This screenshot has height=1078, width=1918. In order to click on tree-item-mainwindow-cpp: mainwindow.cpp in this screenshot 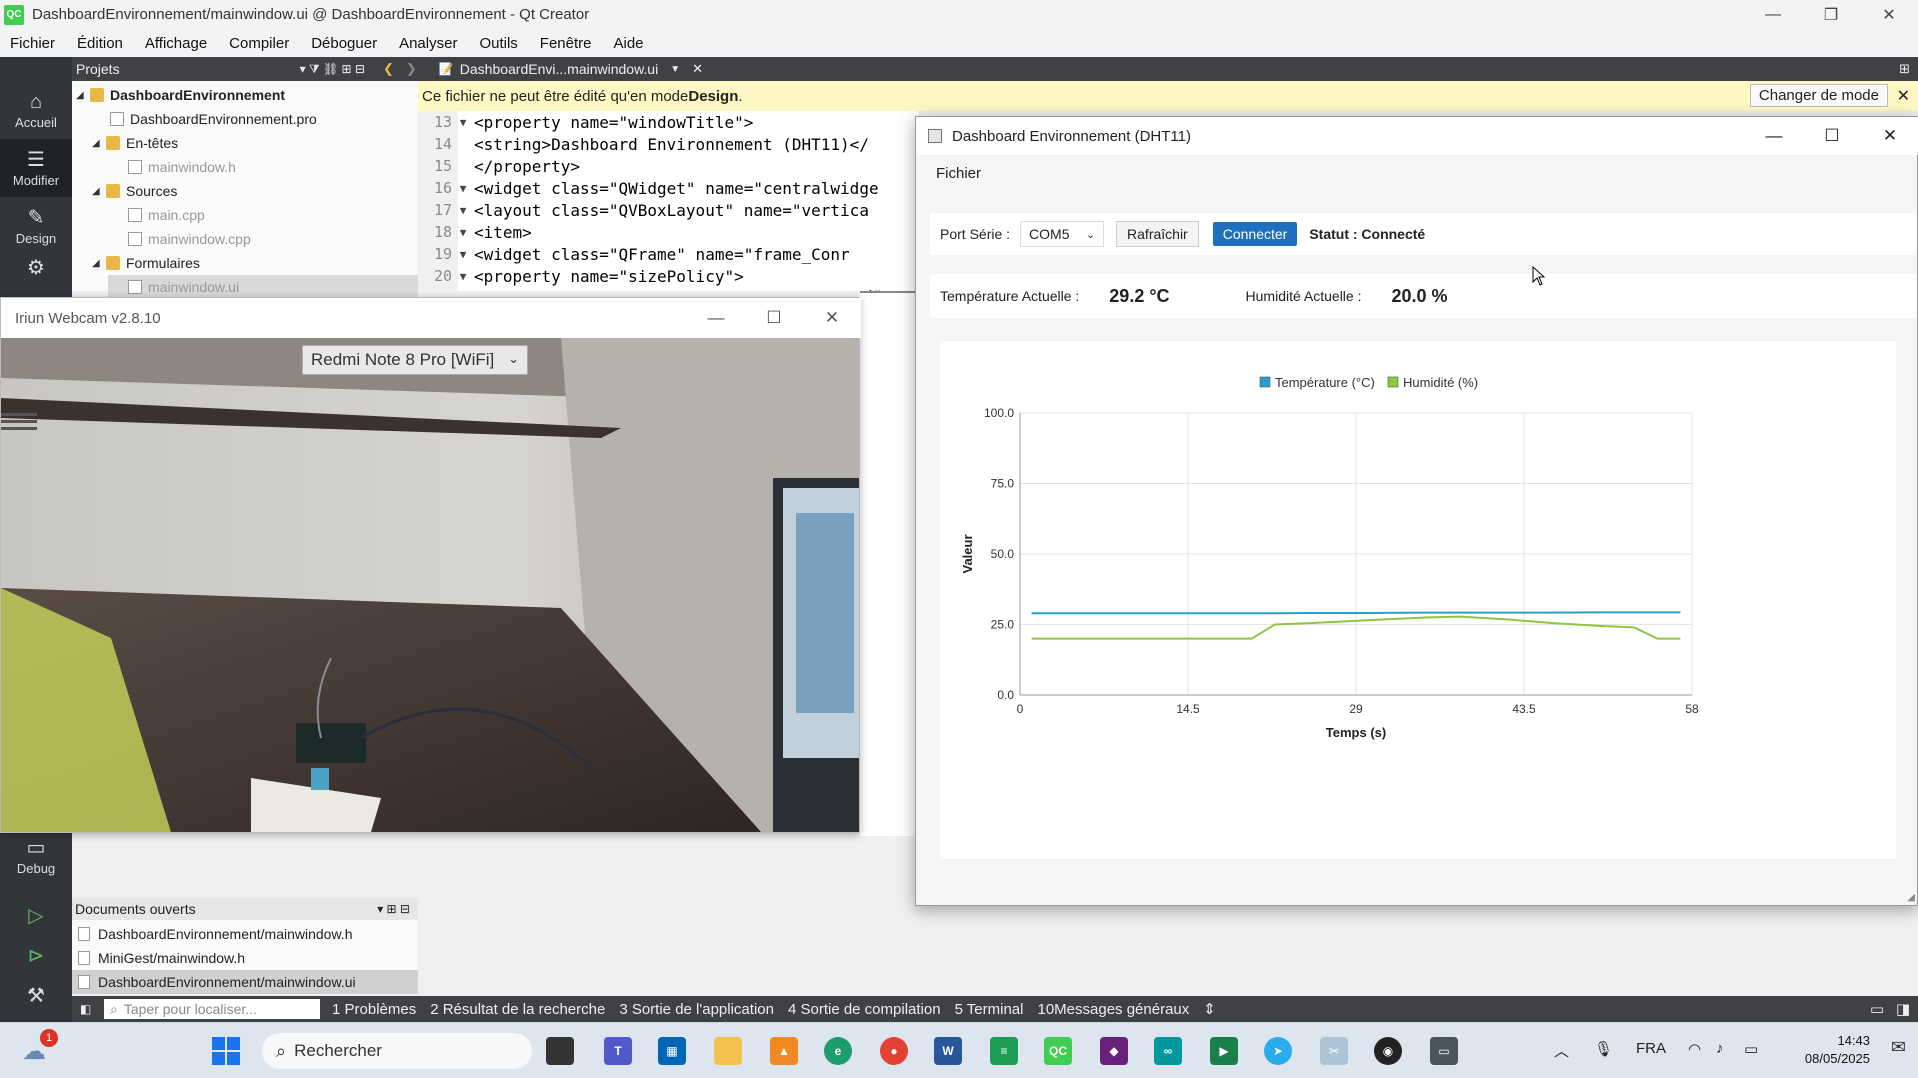, I will do `click(189, 239)`.